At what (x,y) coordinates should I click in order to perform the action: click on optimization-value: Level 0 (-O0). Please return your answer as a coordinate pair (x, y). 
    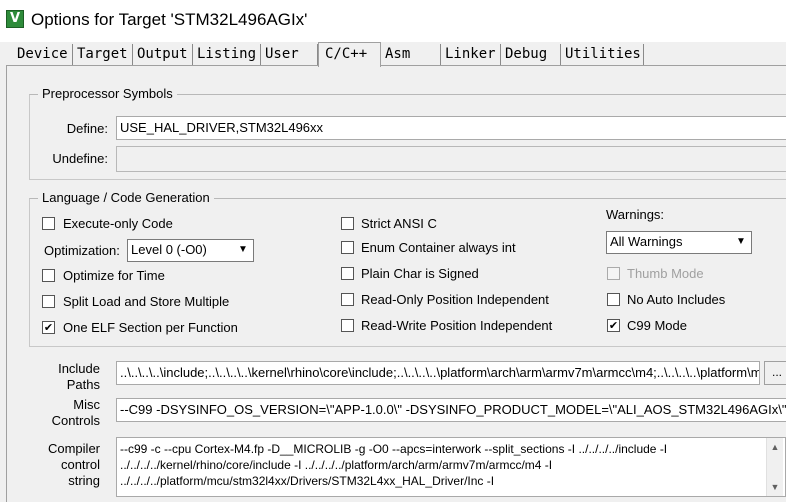
    Looking at the image, I should click on (169, 249).